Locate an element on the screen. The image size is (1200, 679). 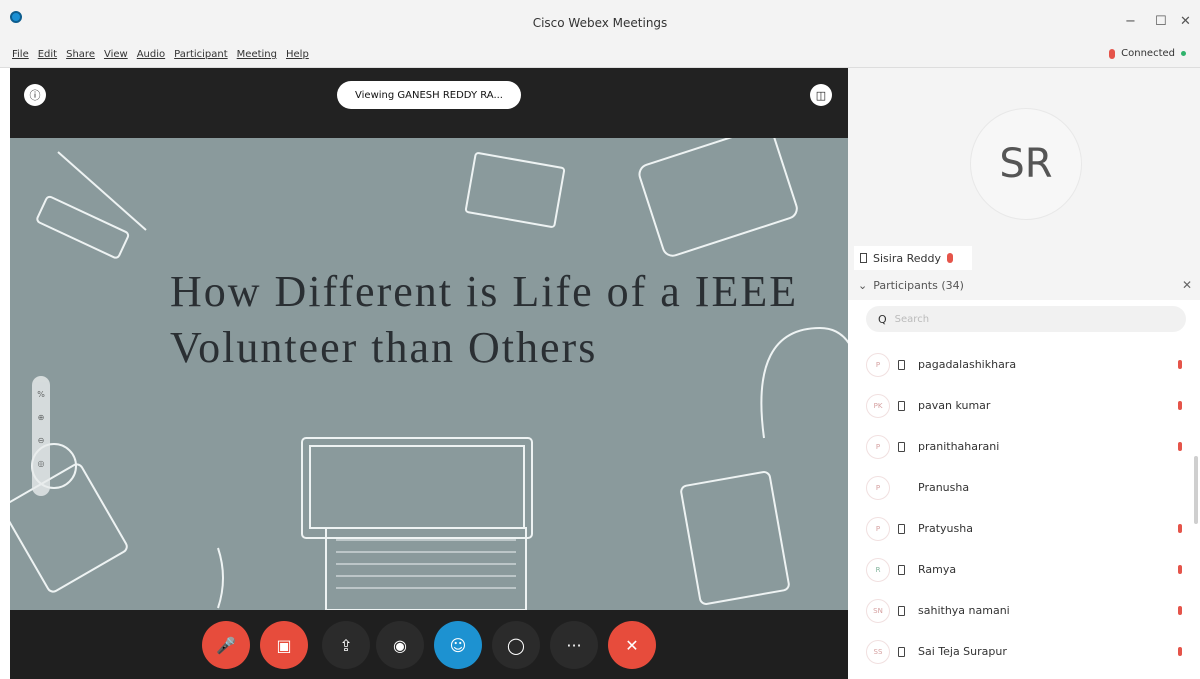
participant-row: Ppranithaharani is located at coordinates (1024, 446).